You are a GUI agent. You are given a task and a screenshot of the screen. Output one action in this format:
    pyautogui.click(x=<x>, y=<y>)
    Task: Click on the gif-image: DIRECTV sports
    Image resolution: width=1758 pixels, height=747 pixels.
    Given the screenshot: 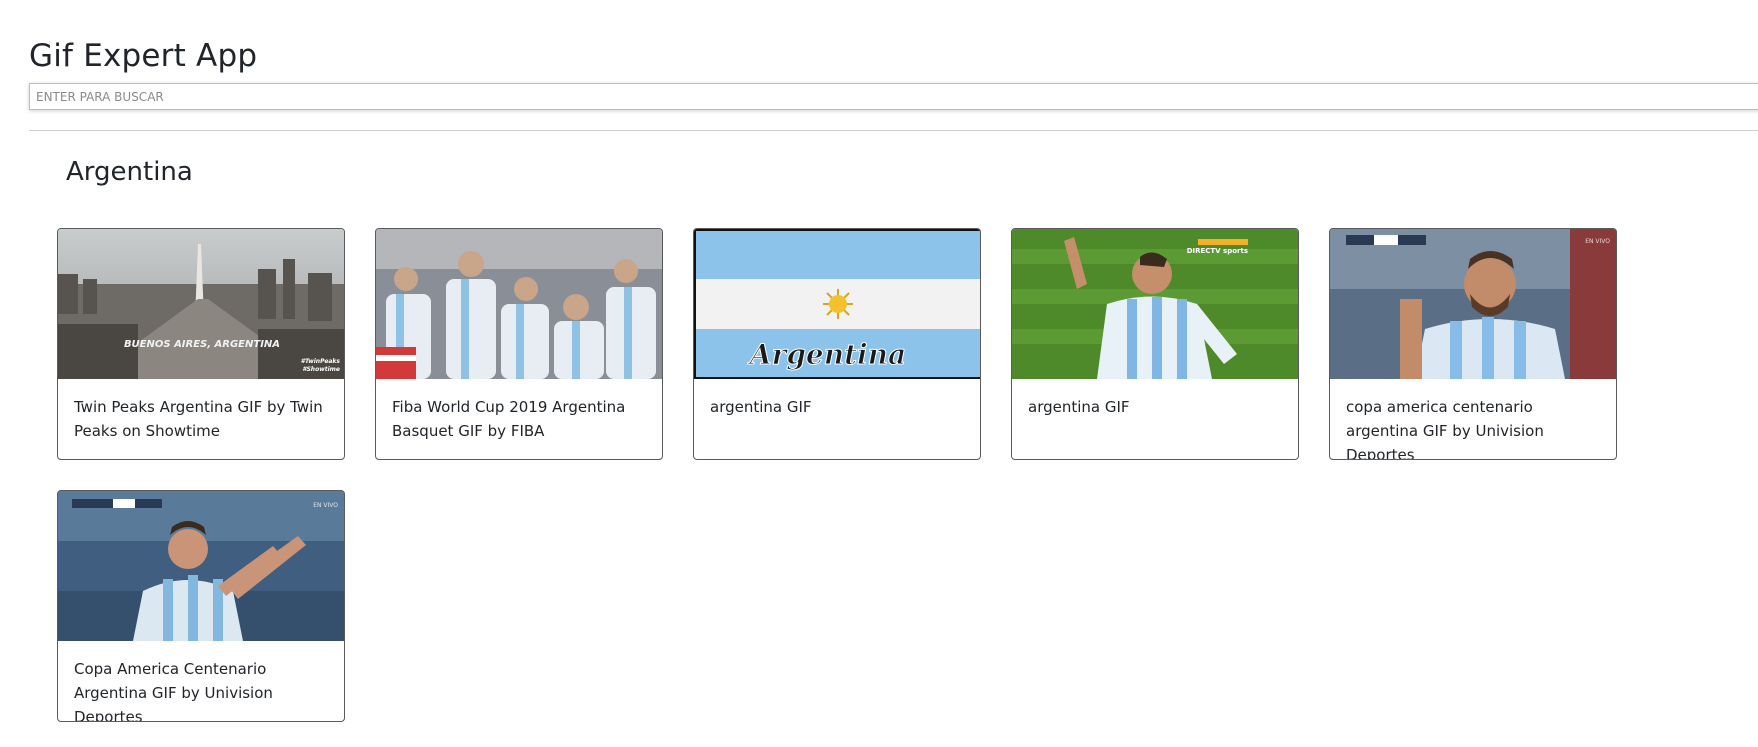 What is the action you would take?
    pyautogui.click(x=1155, y=304)
    